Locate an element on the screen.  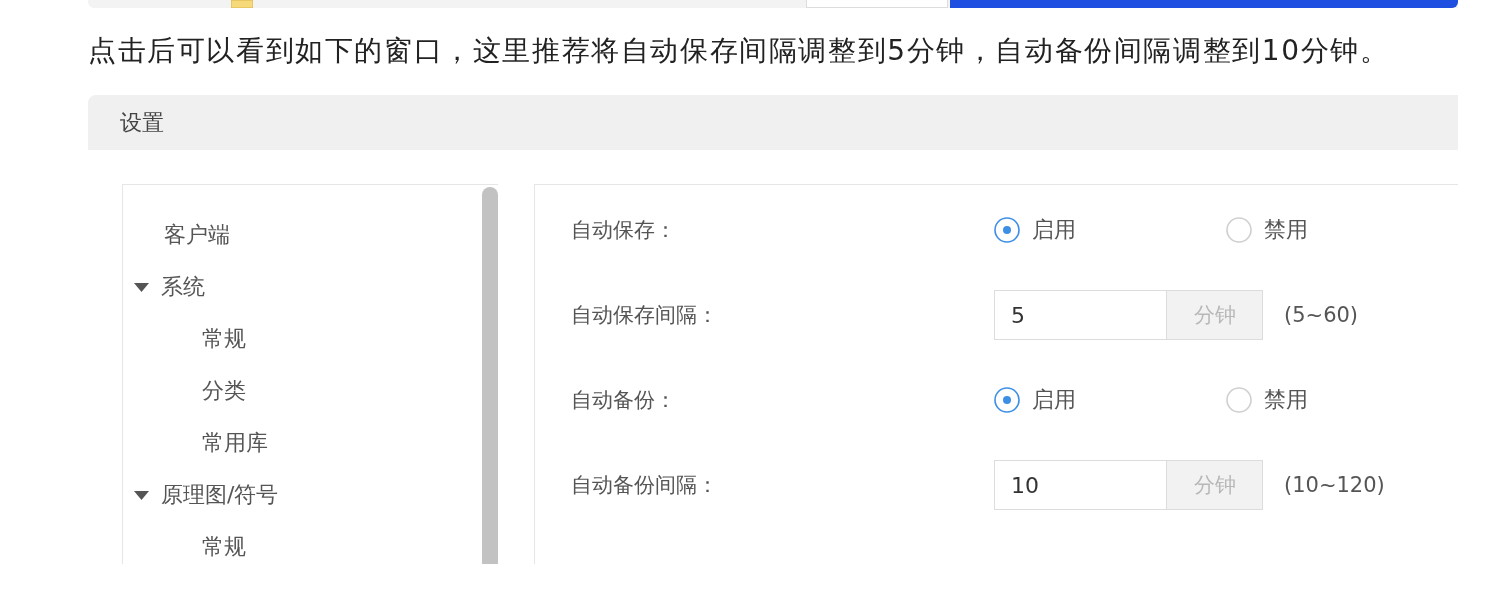
setting-label: 自动备份： is located at coordinates (624, 400).